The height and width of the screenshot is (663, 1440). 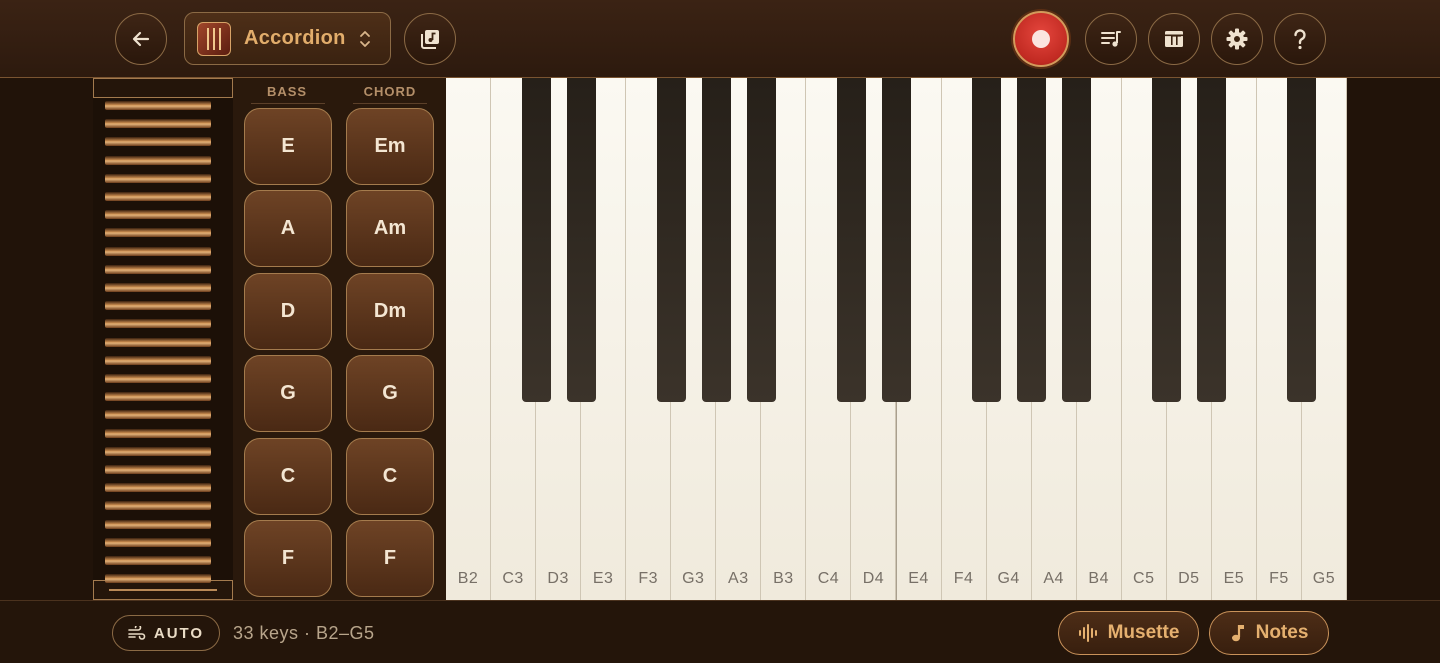 What do you see at coordinates (288, 394) in the screenshot?
I see `bass-button: G` at bounding box center [288, 394].